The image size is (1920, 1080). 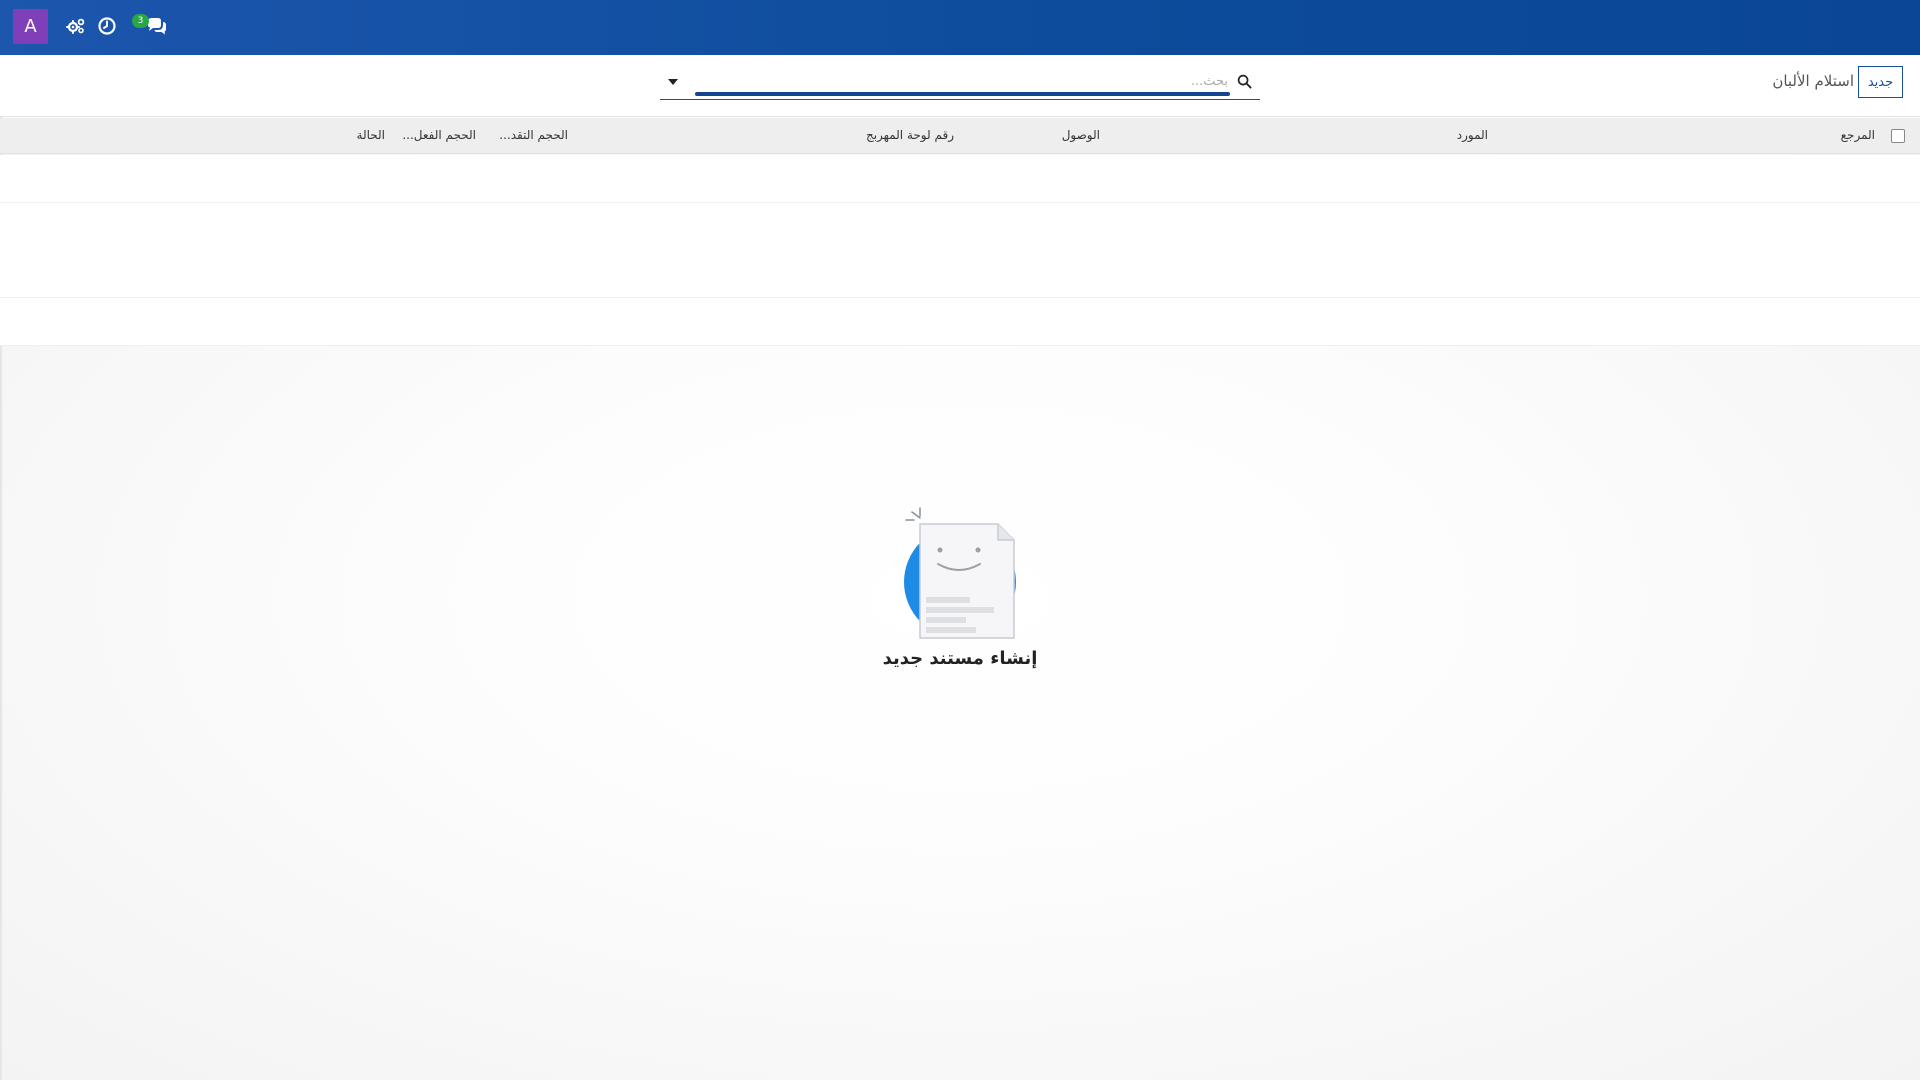 I want to click on breadcrumb: استلام الألبان, so click(x=1813, y=81).